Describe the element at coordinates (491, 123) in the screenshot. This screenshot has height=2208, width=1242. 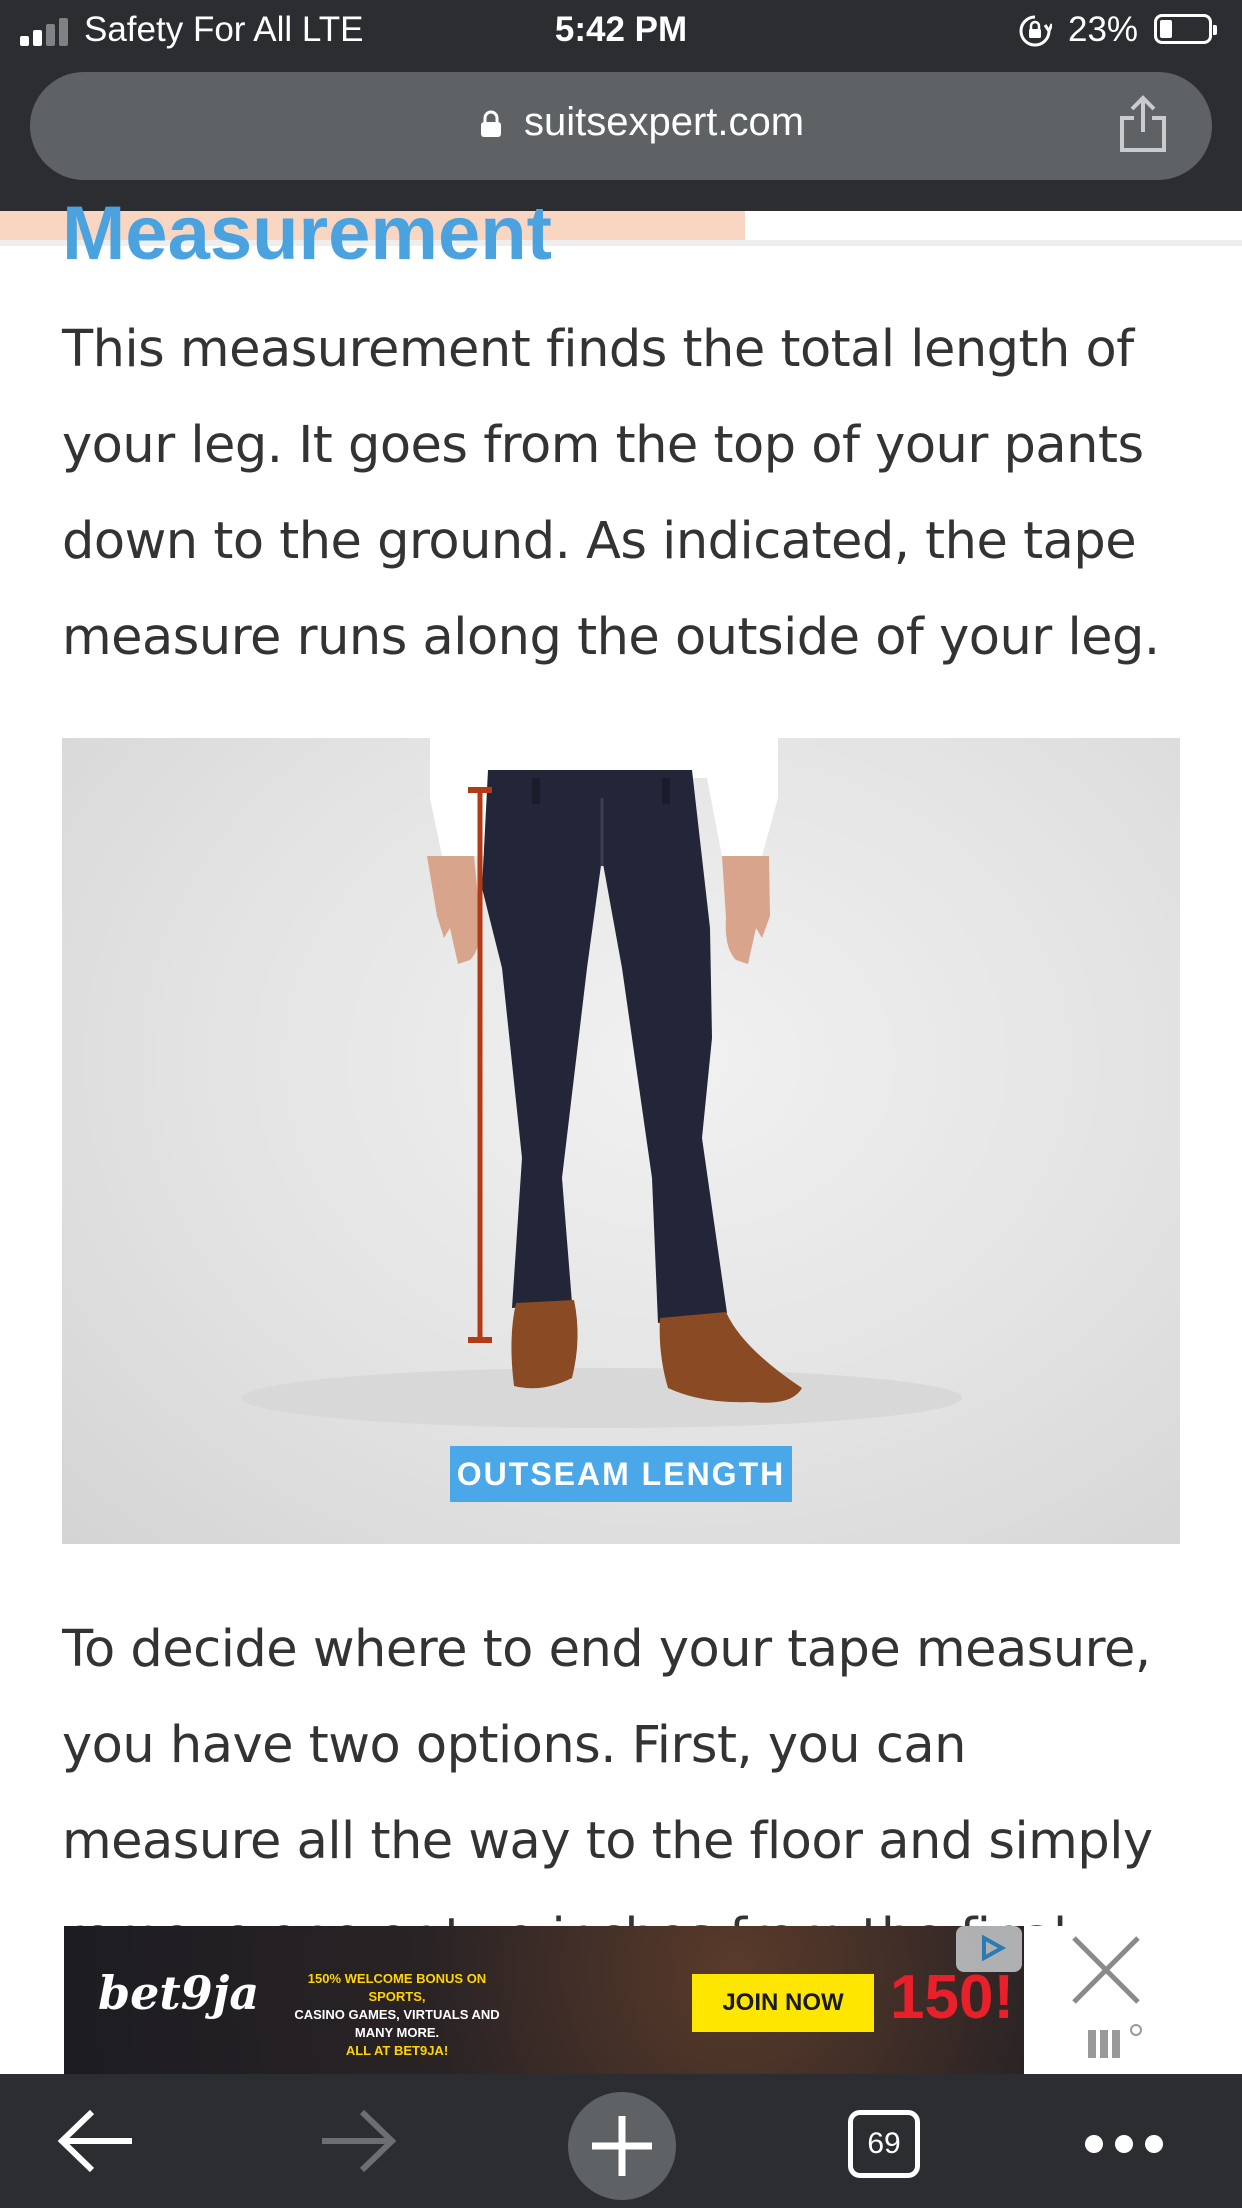
I see `lock-icon` at that location.